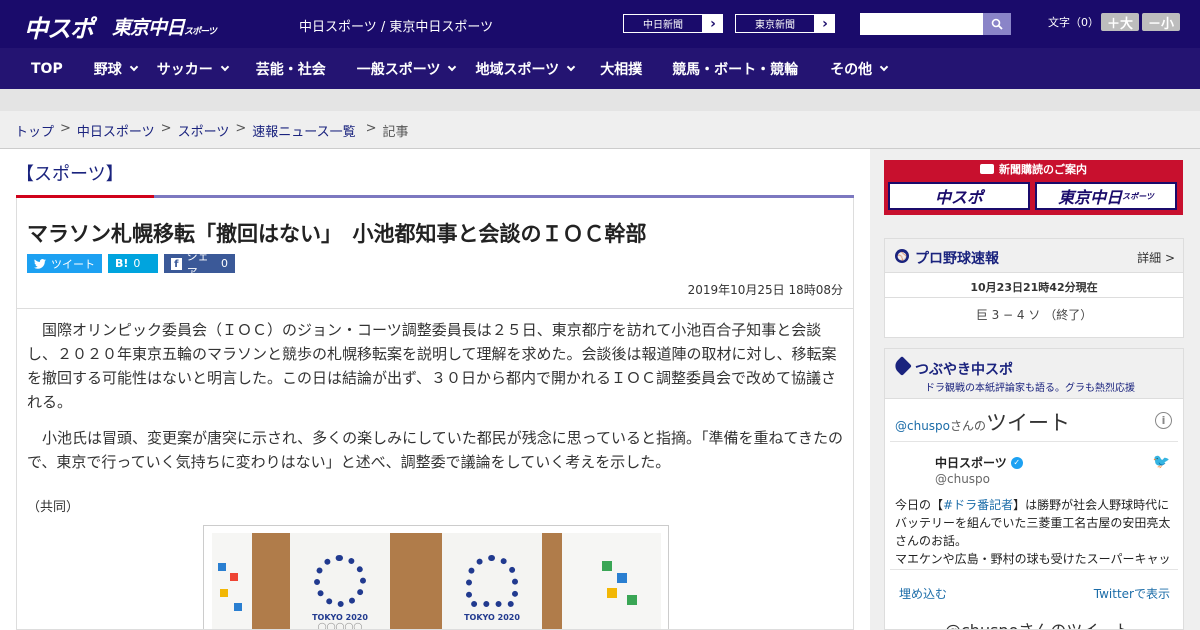  Describe the element at coordinates (436, 581) in the screenshot. I see `press-conference-photo: TOKYO 2020 ◯◯◯◯◯ TOKYO 2020` at that location.